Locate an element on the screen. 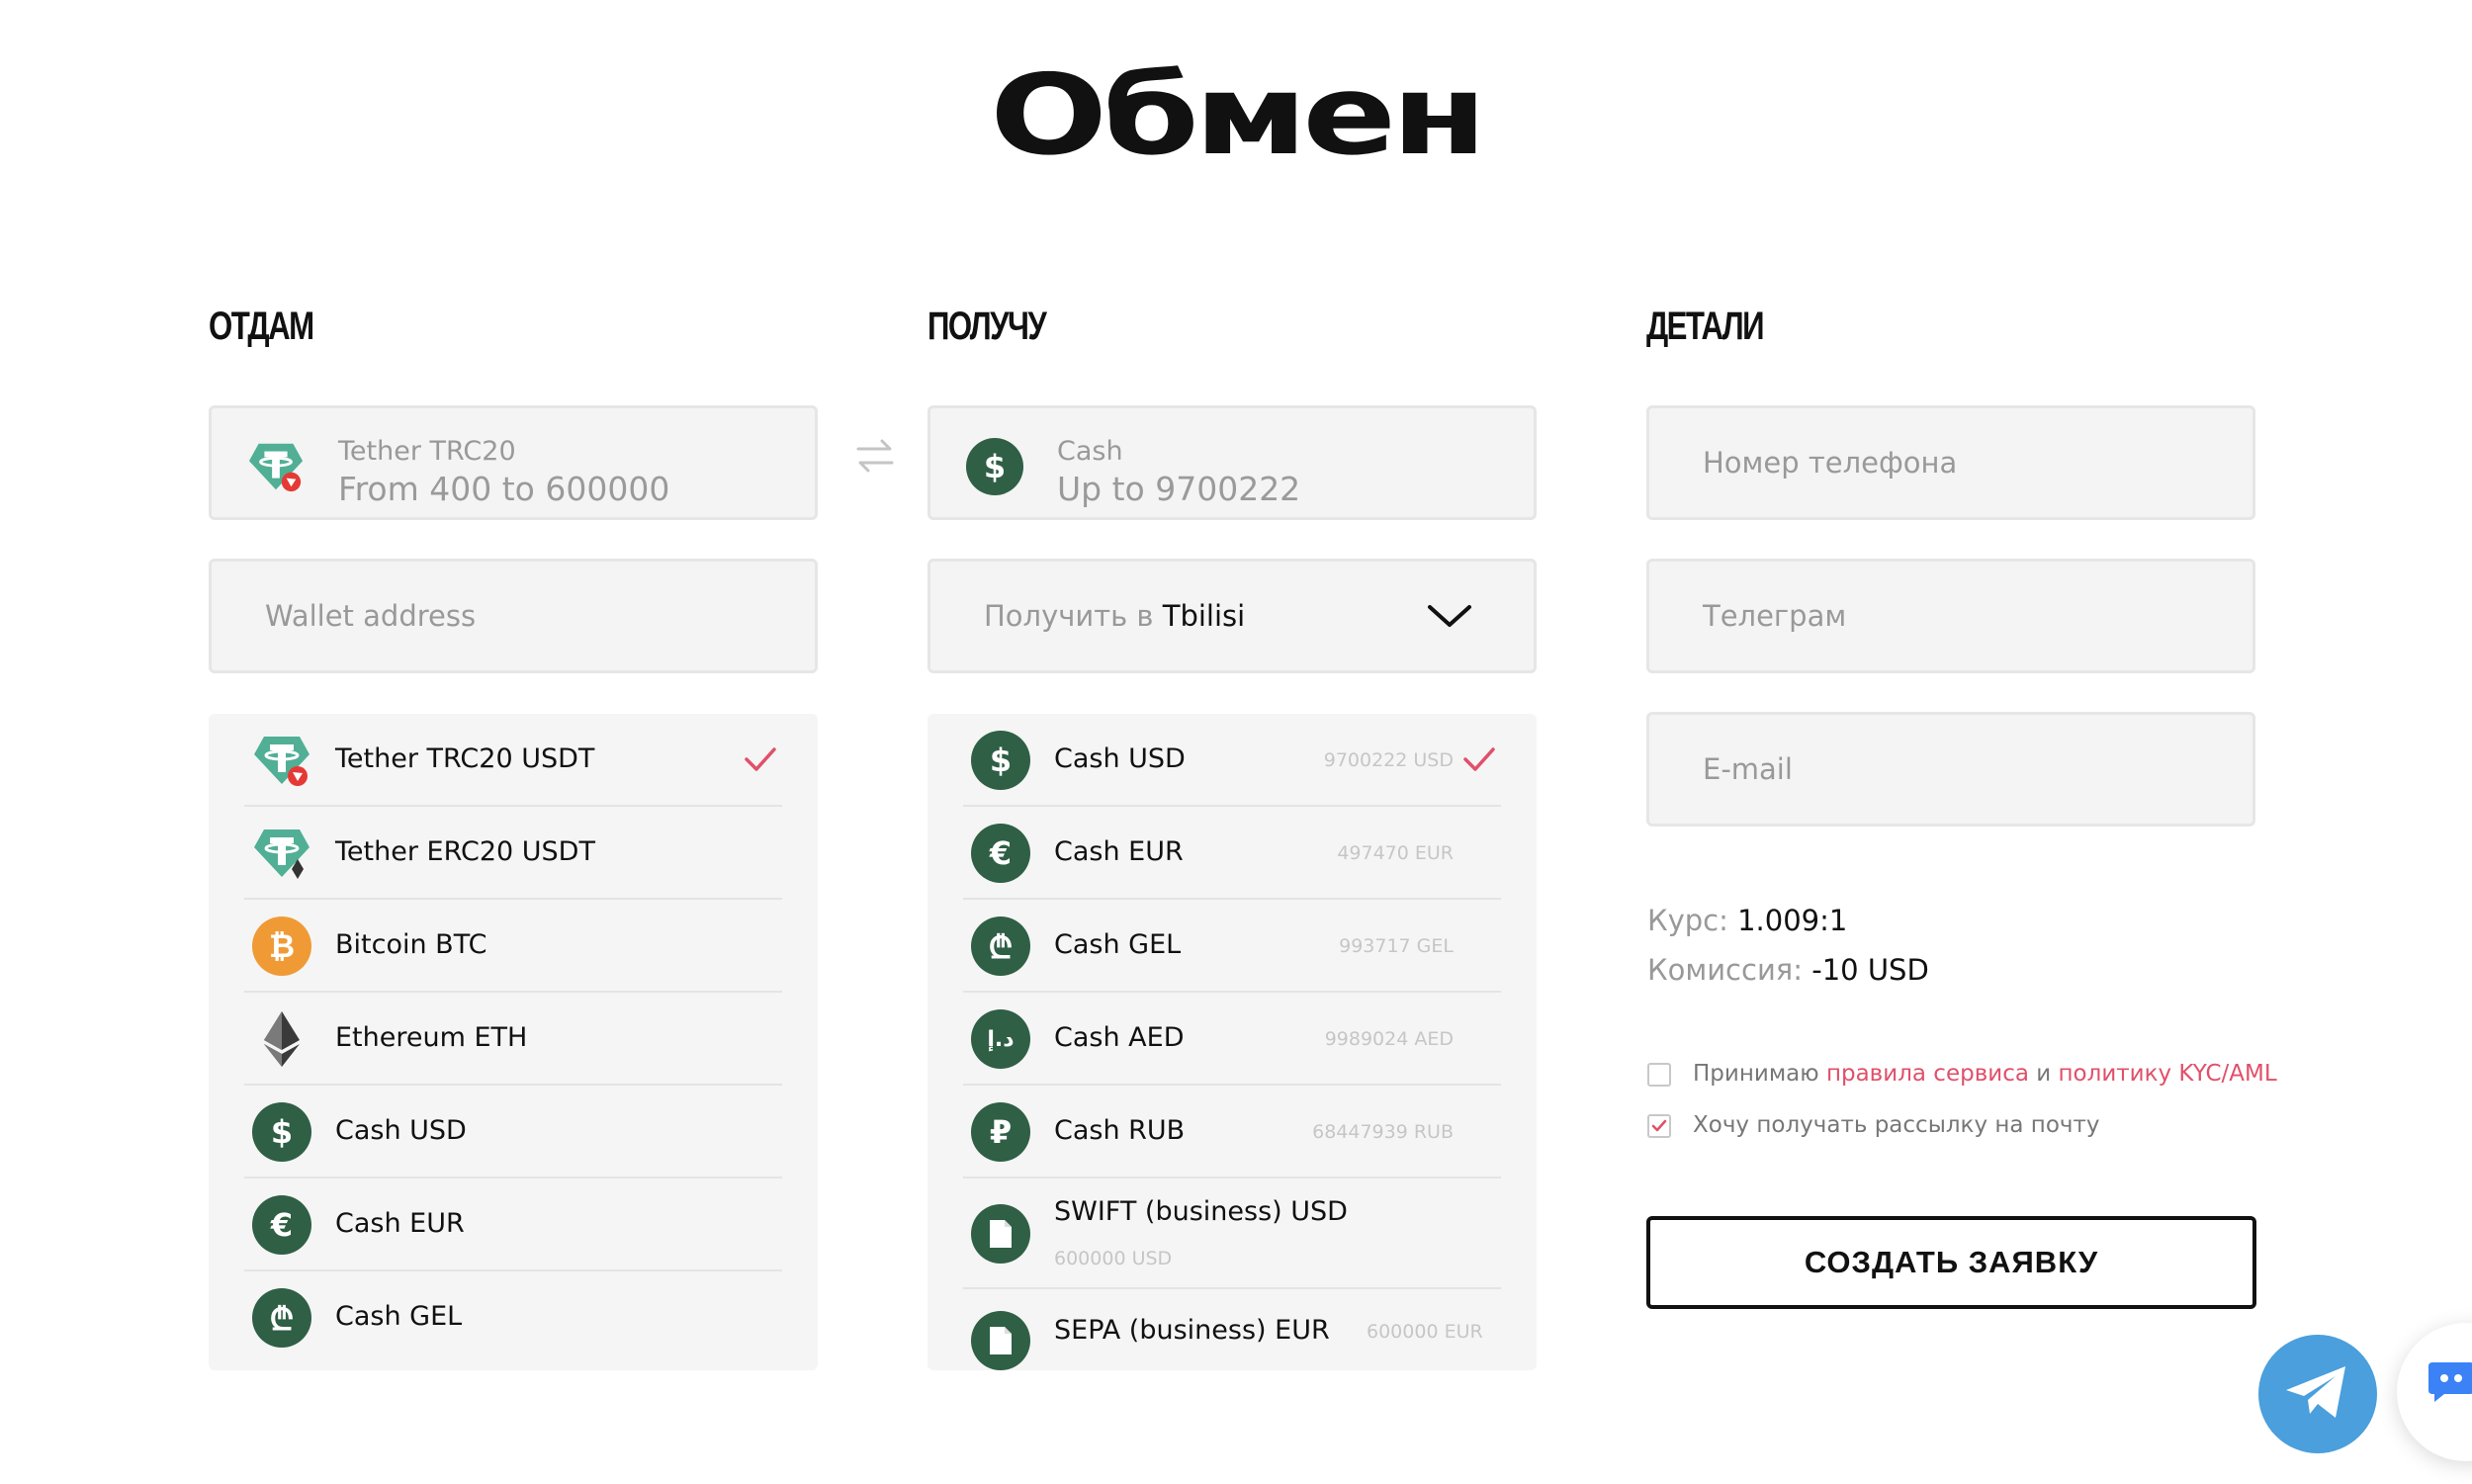  list-item: € Cash EUR is located at coordinates (513, 1224).